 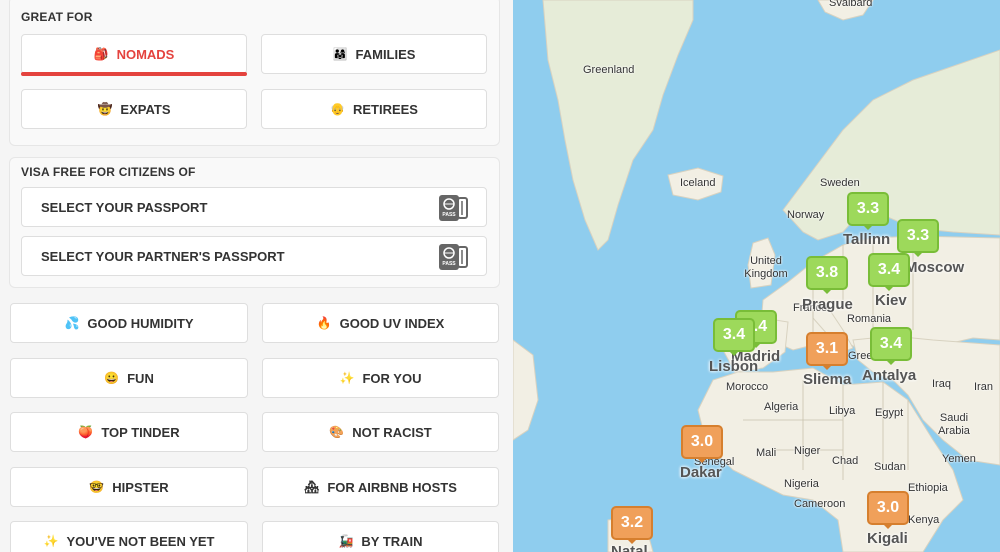 What do you see at coordinates (820, 504) in the screenshot?
I see `place-label: Cameroon` at bounding box center [820, 504].